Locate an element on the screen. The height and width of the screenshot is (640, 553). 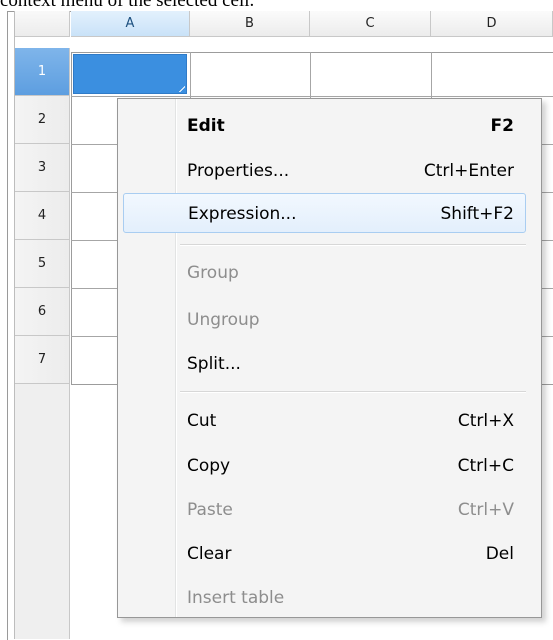
menu-item-paste: Paste Ctrl+V is located at coordinates (323, 510).